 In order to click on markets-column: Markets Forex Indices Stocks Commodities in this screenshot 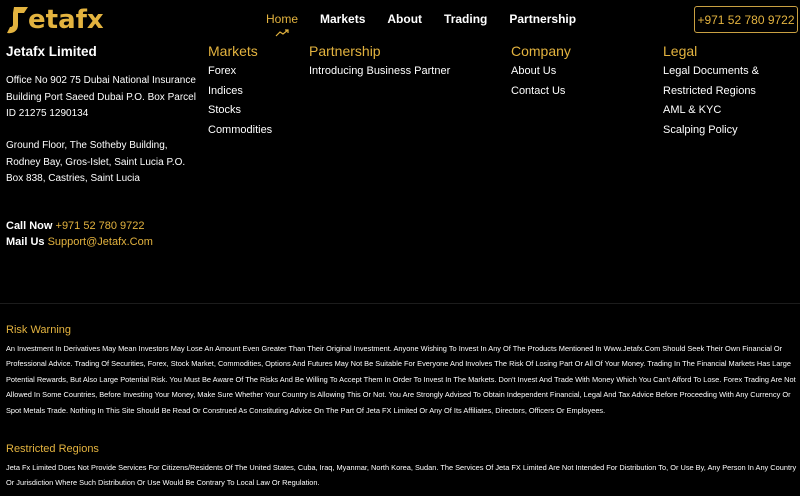, I will do `click(240, 92)`.